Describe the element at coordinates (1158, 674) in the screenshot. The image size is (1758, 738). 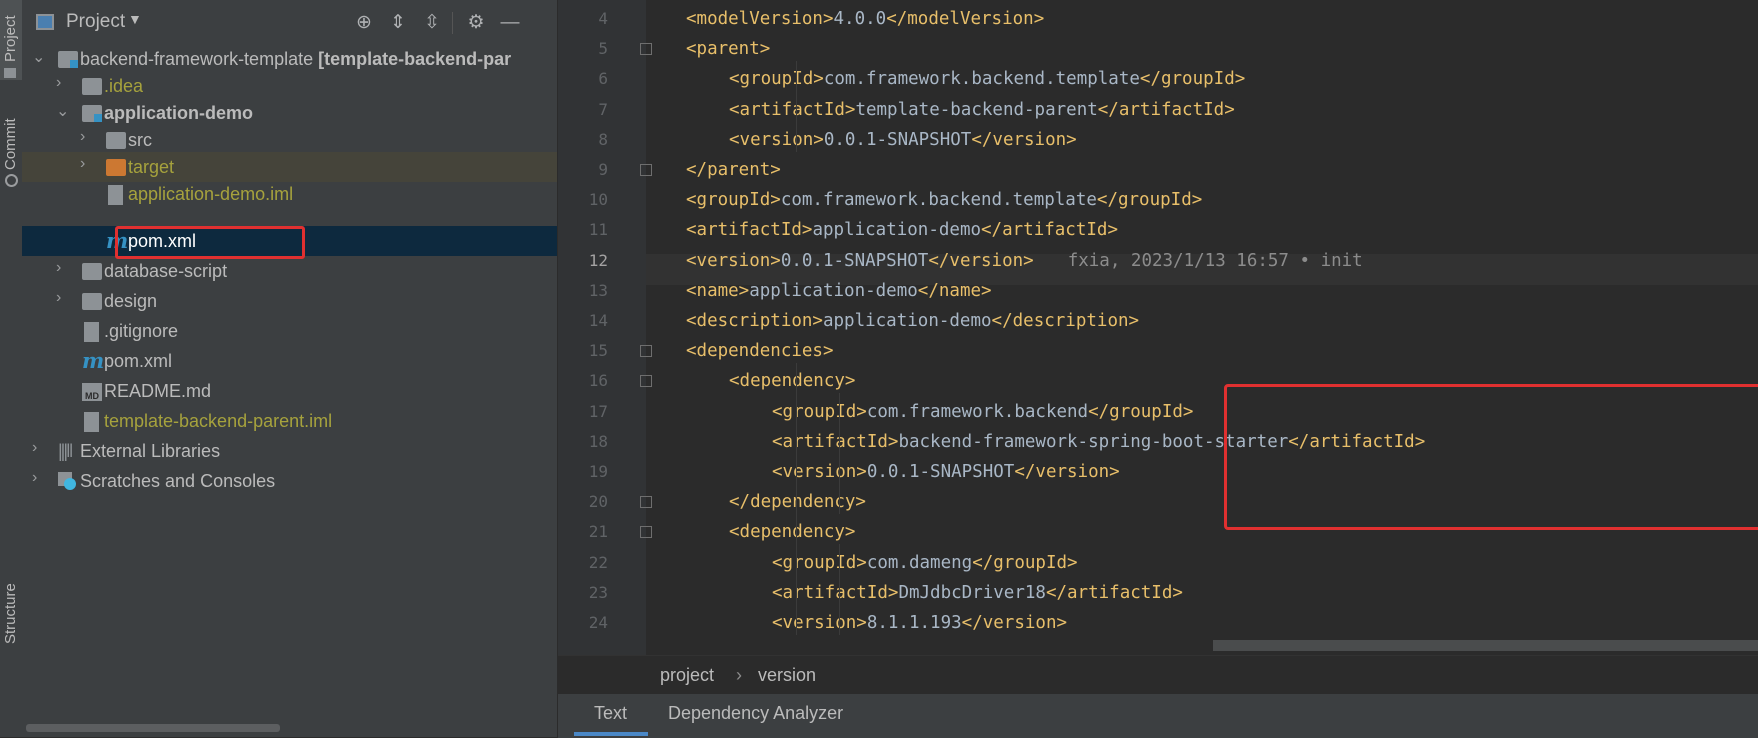
I see `breadcrumb: project › version` at that location.